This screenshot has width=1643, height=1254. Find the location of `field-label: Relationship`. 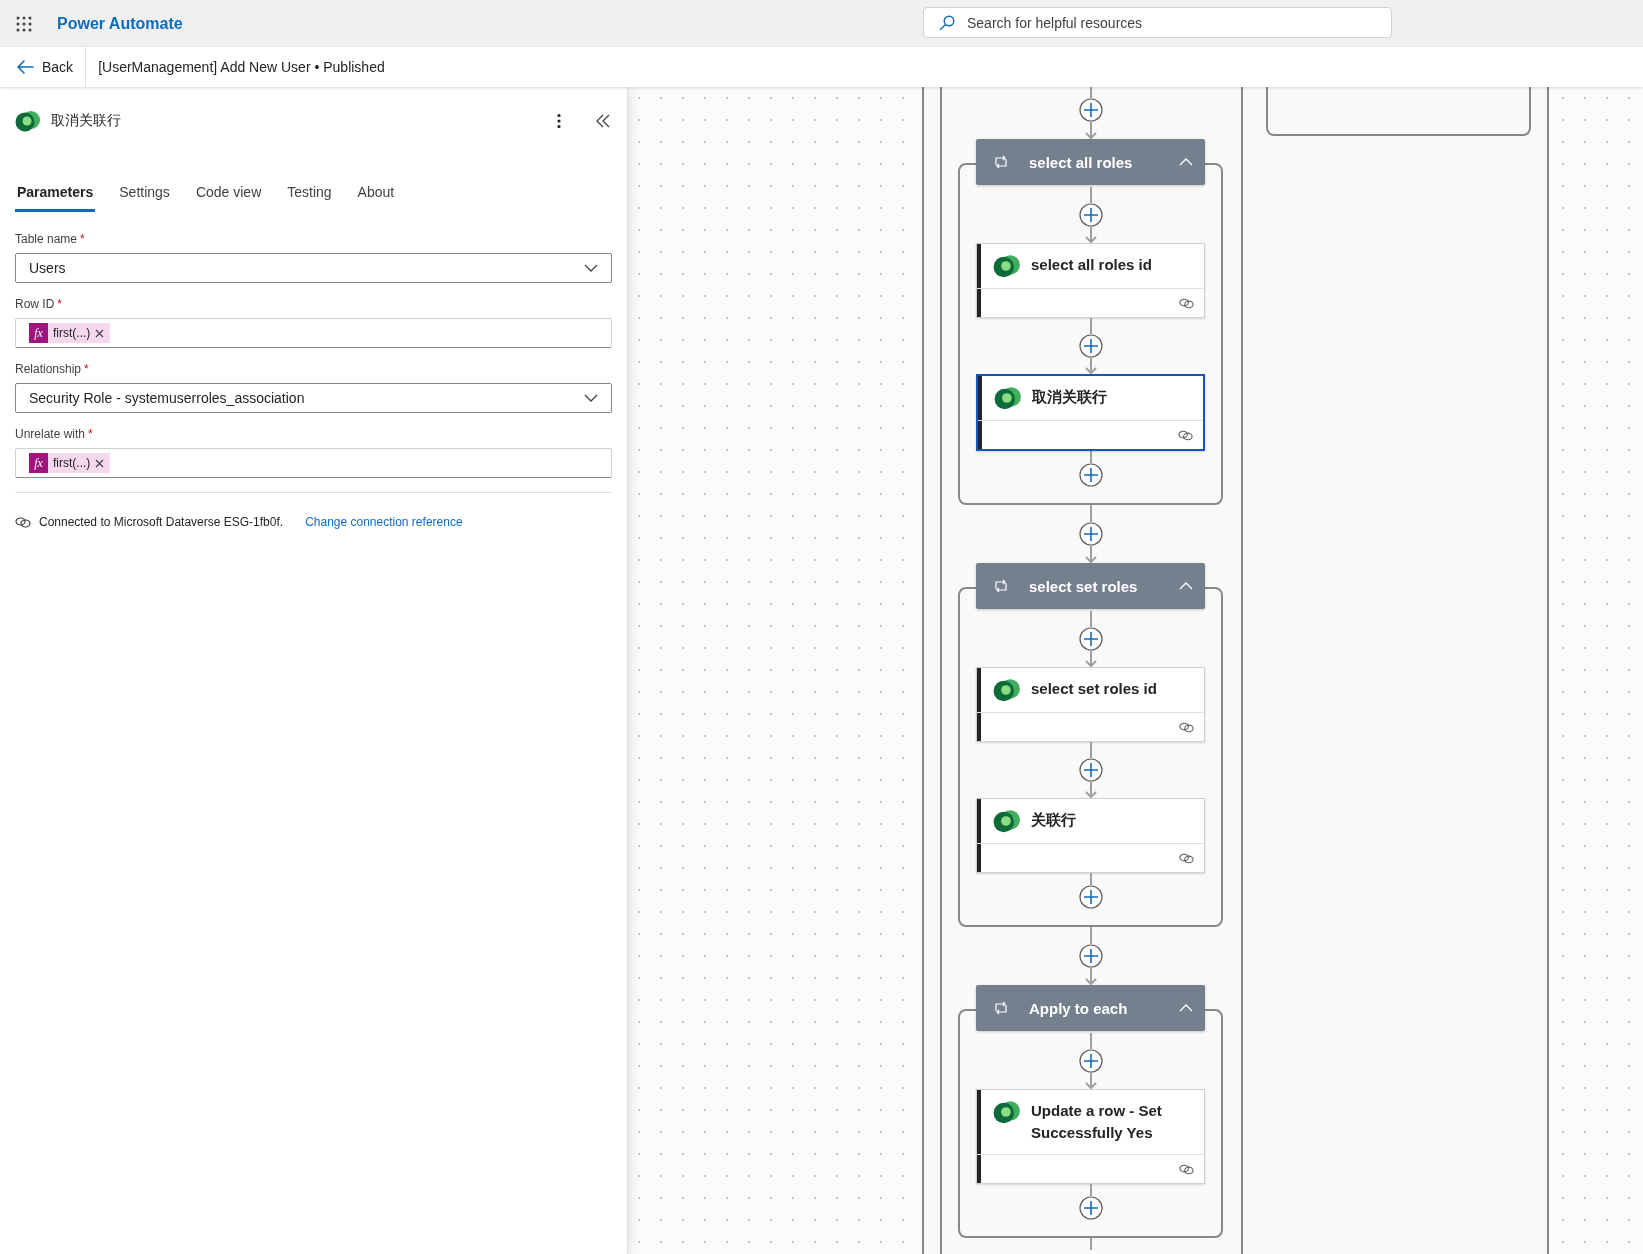

field-label: Relationship is located at coordinates (48, 370).